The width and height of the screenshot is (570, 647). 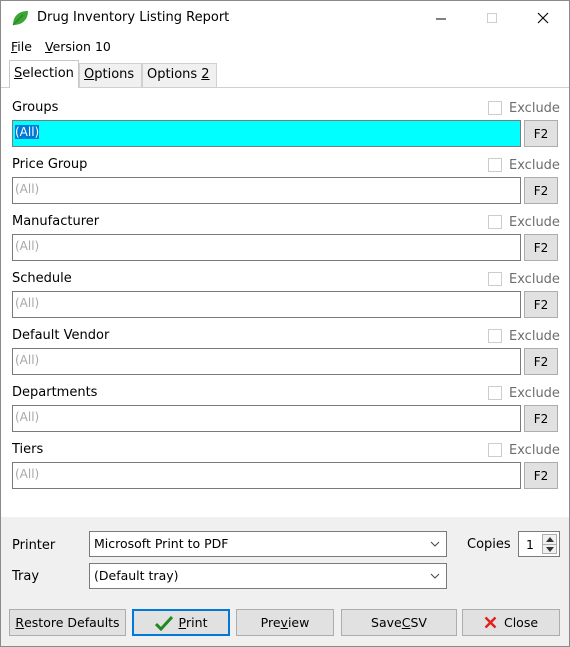 What do you see at coordinates (163, 623) in the screenshot?
I see `checkmark-icon` at bounding box center [163, 623].